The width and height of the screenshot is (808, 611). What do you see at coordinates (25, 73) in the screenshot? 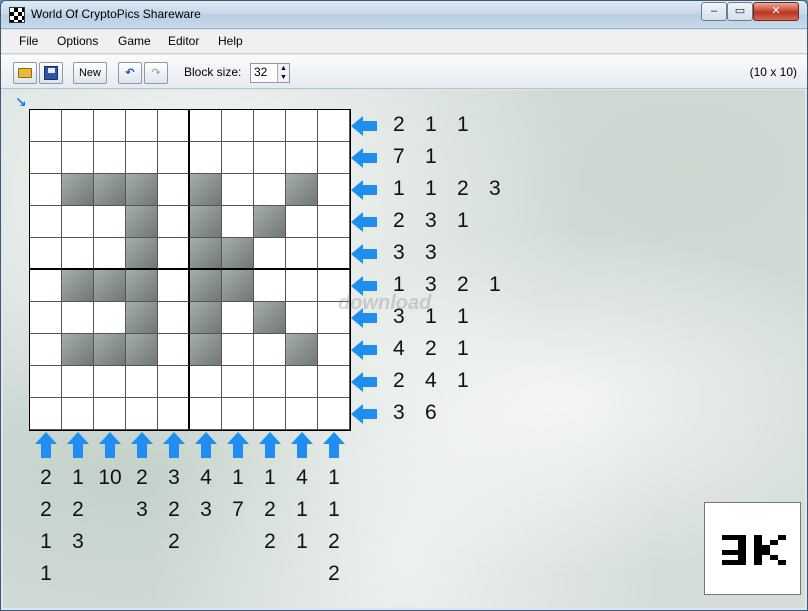
I see `open-button` at bounding box center [25, 73].